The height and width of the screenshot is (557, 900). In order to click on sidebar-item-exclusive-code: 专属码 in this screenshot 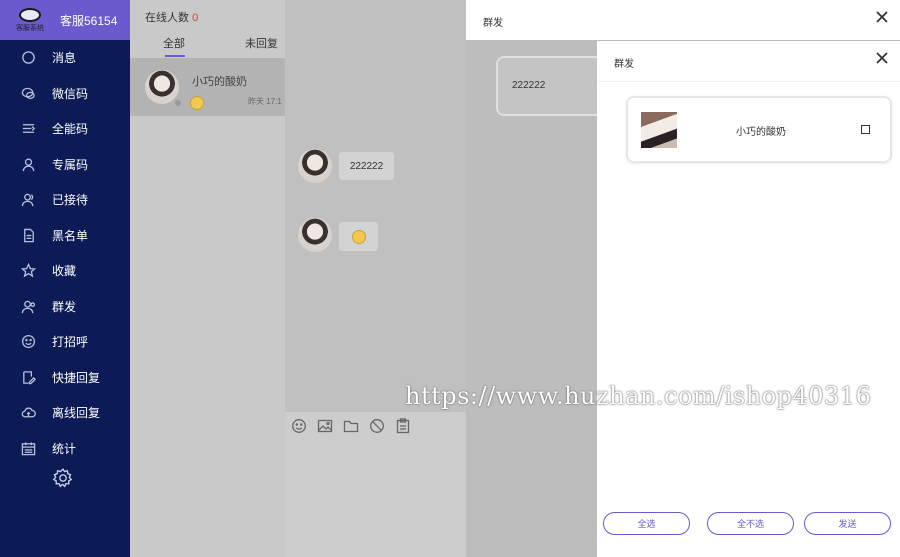, I will do `click(65, 165)`.